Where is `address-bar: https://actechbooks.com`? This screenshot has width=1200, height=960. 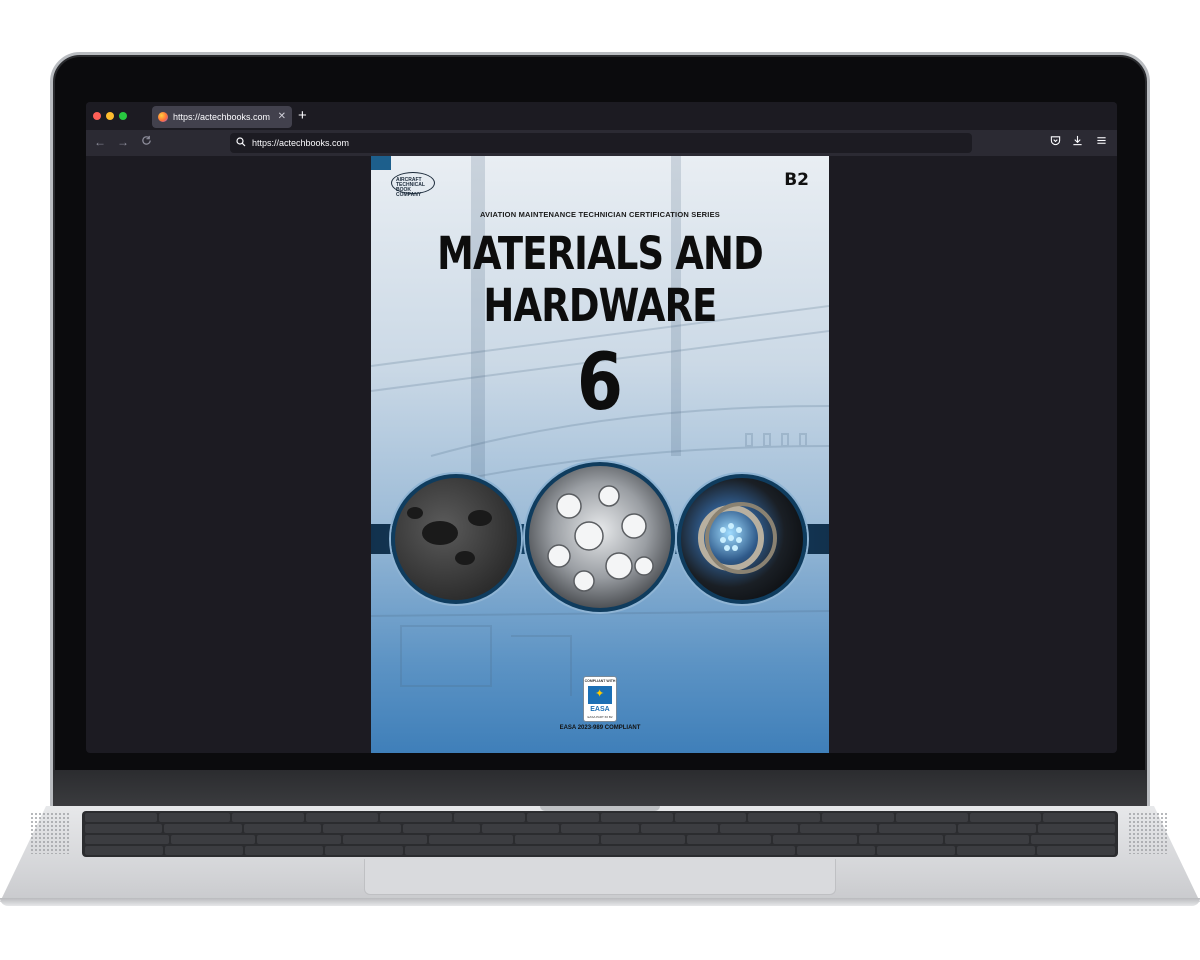
address-bar: https://actechbooks.com is located at coordinates (601, 143).